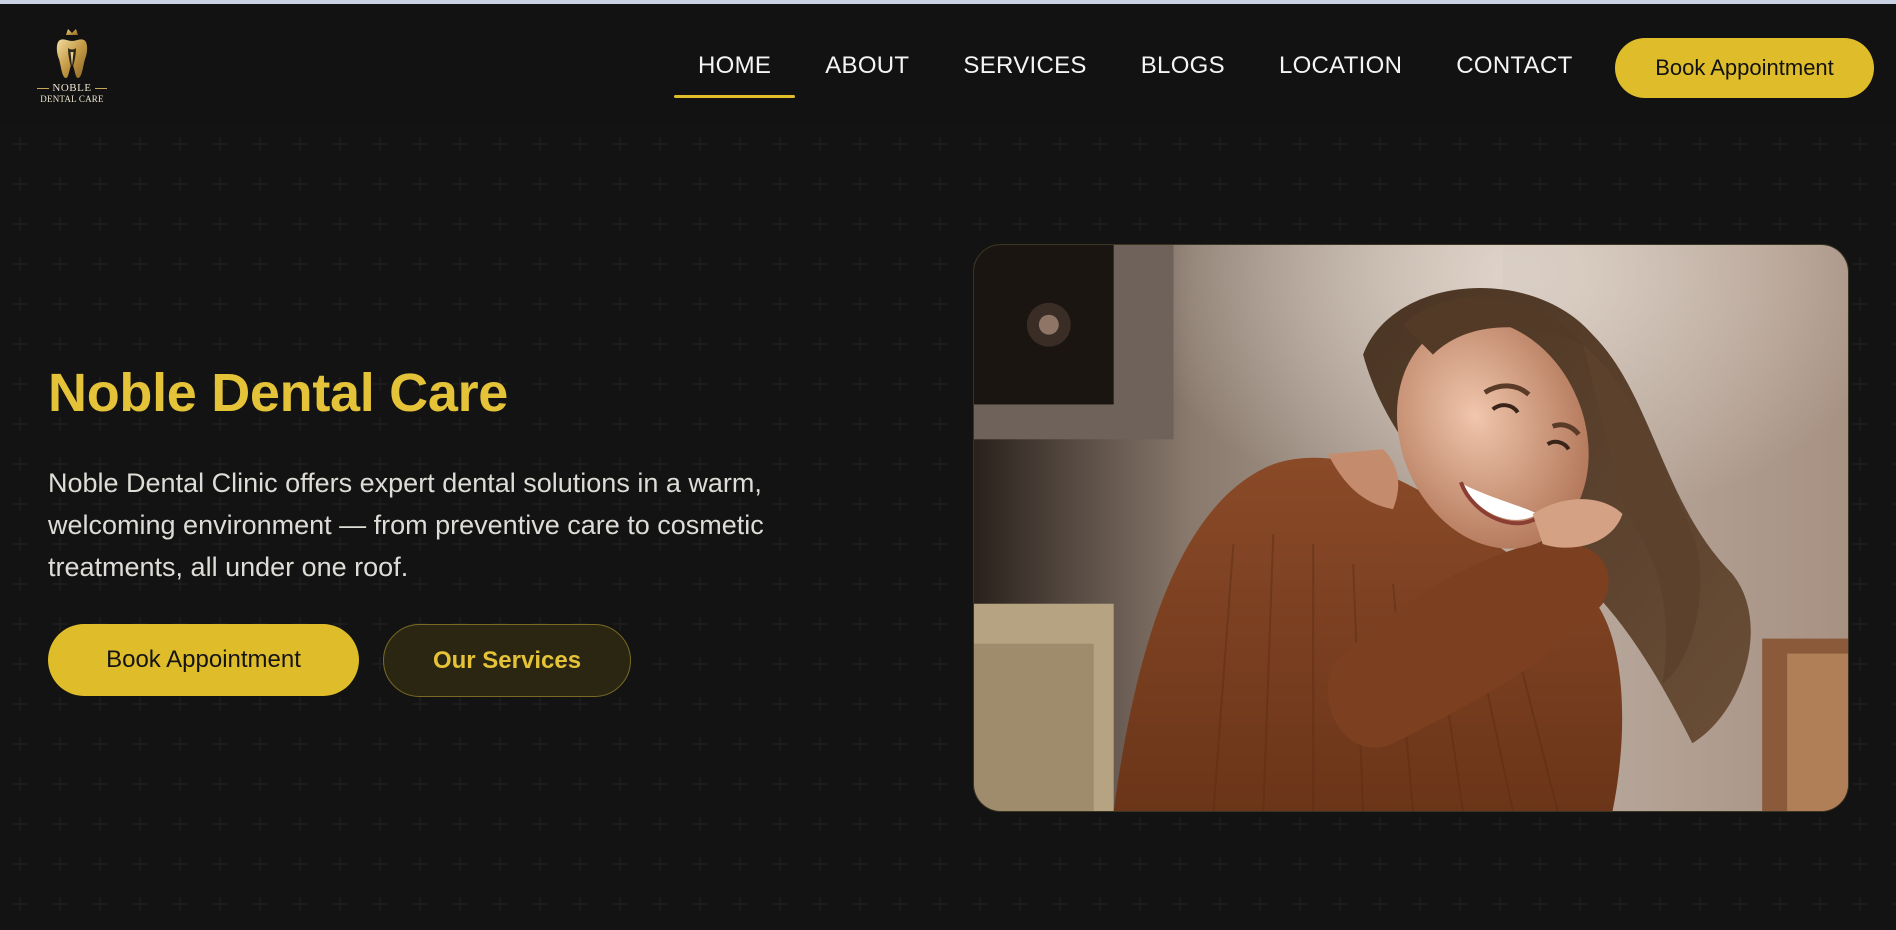  Describe the element at coordinates (867, 69) in the screenshot. I see `nav-about: ABOUT` at that location.